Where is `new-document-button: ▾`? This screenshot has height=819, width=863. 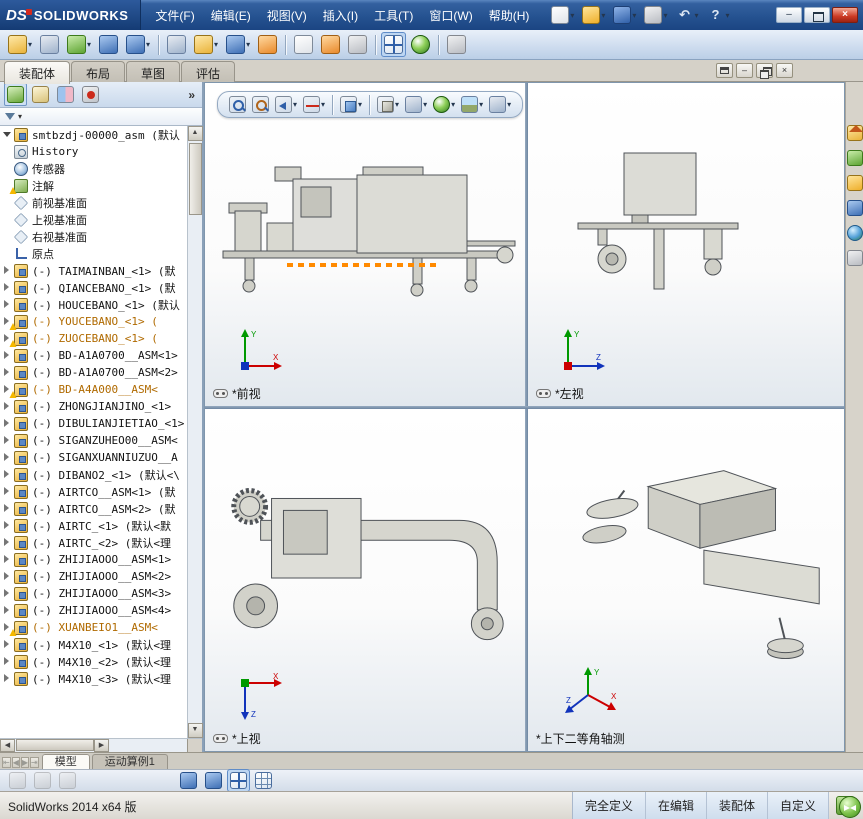 new-document-button: ▾ is located at coordinates (562, 15).